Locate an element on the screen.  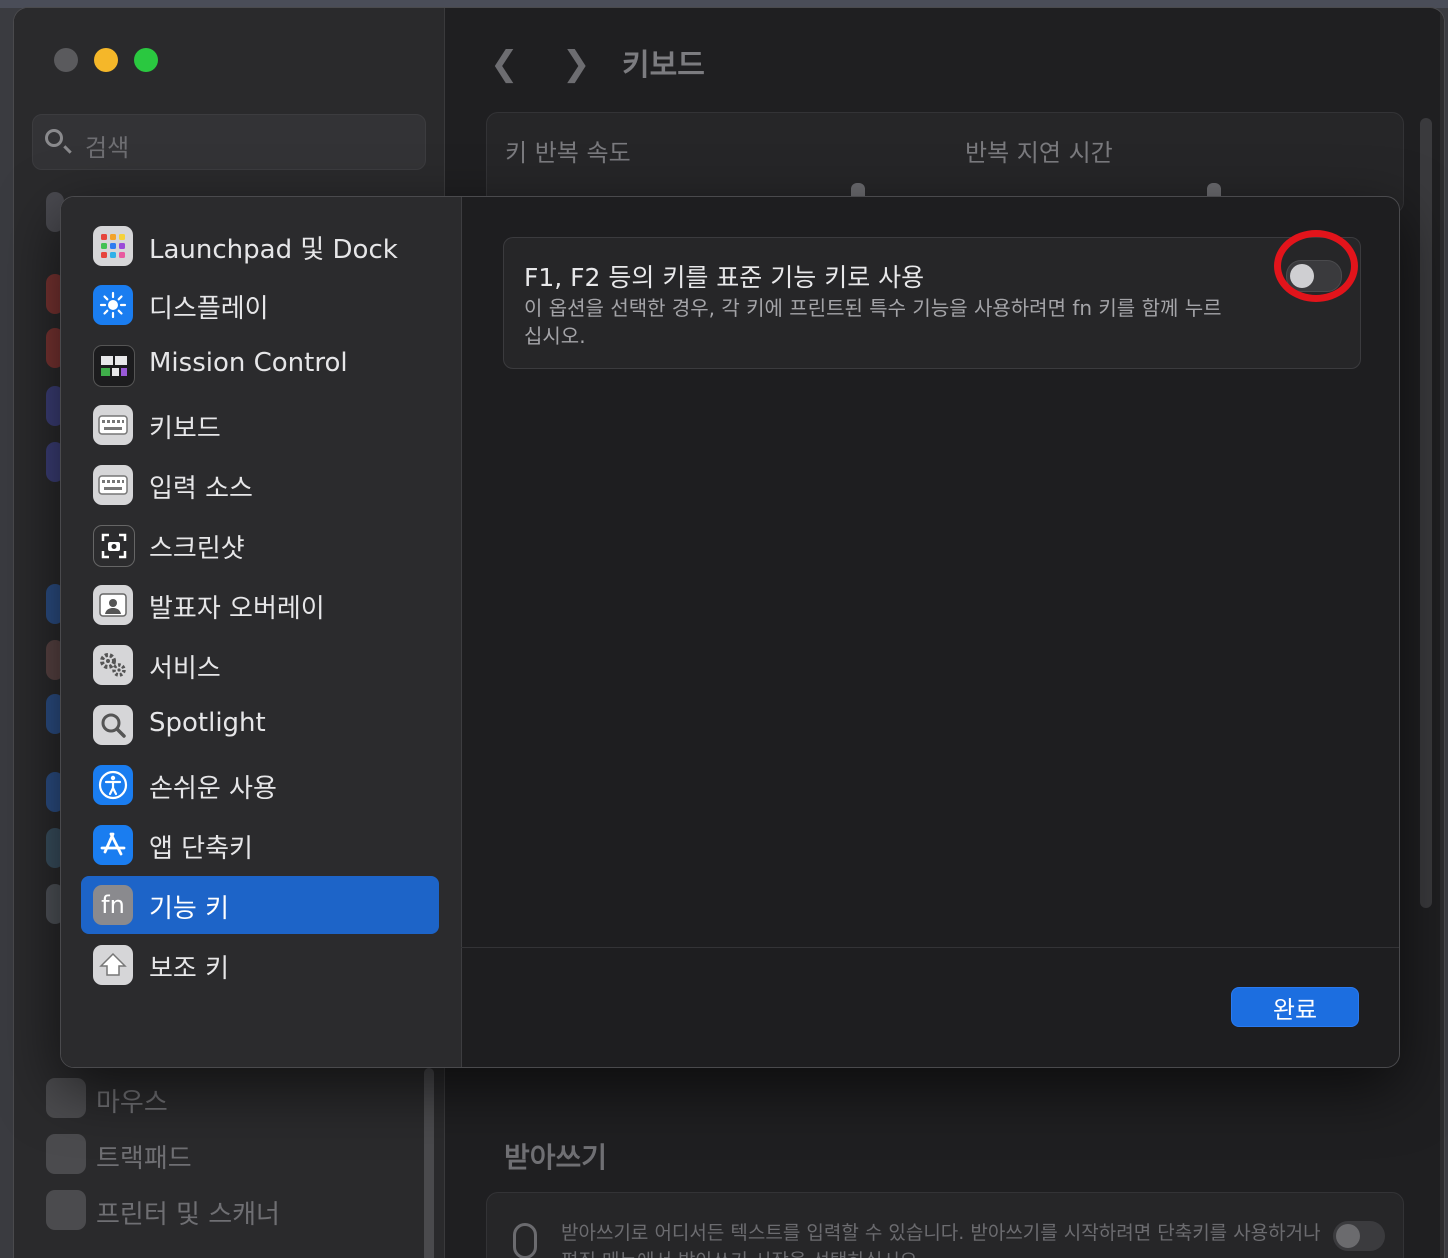
sidebar-item-label: Launchpad 및 Dock is located at coordinates (273, 250).